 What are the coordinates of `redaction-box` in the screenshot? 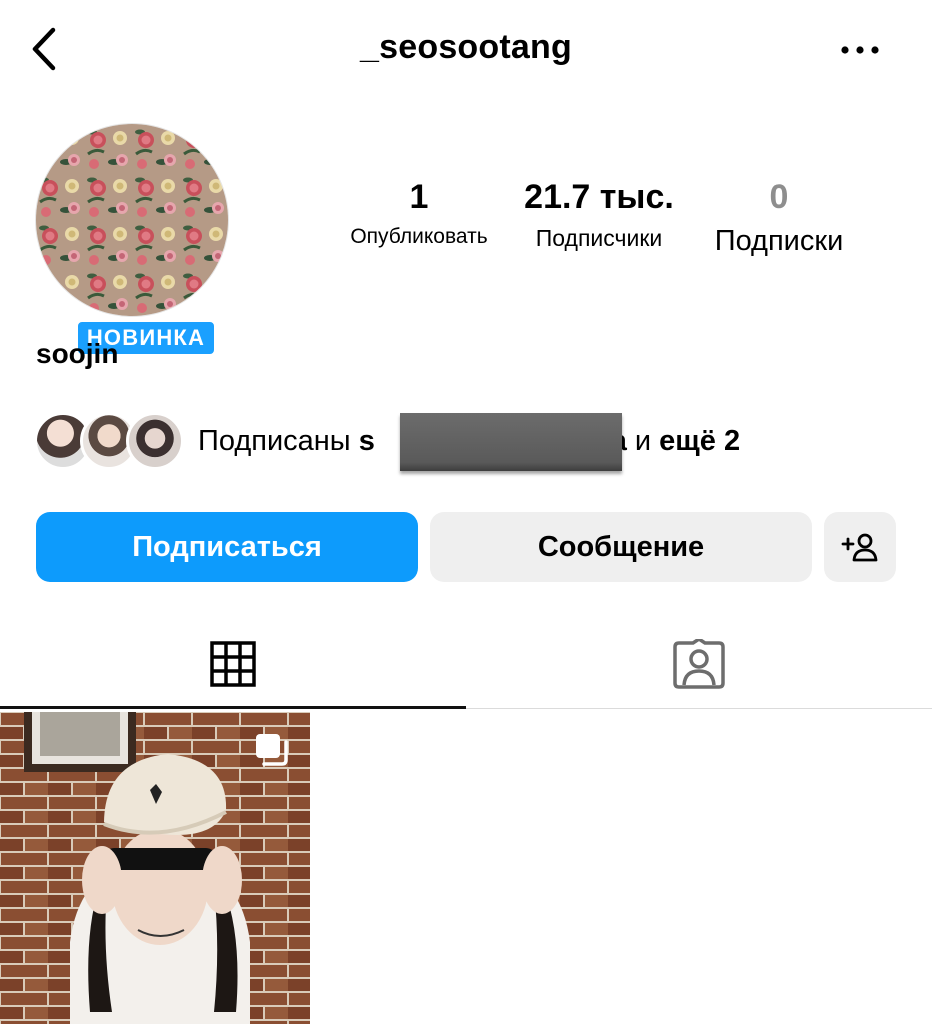 It's located at (511, 442).